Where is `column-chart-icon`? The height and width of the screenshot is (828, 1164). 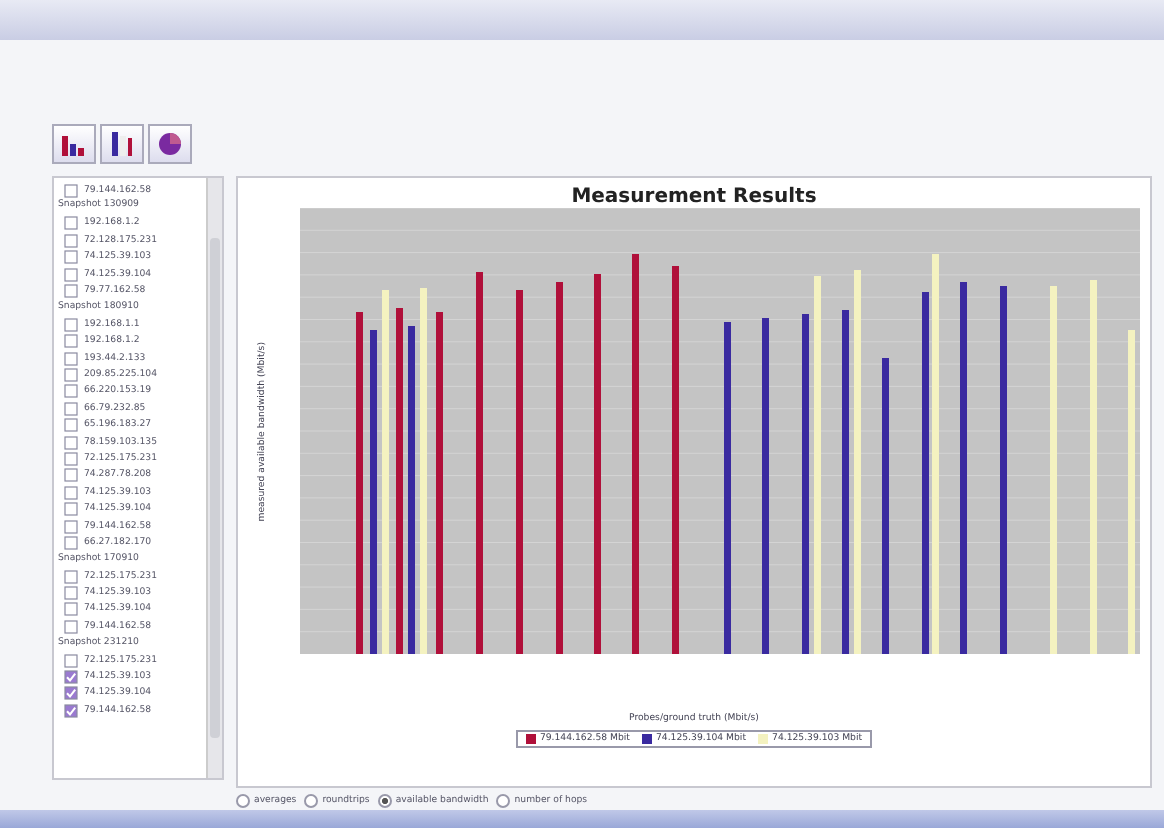
column-chart-icon is located at coordinates (122, 144).